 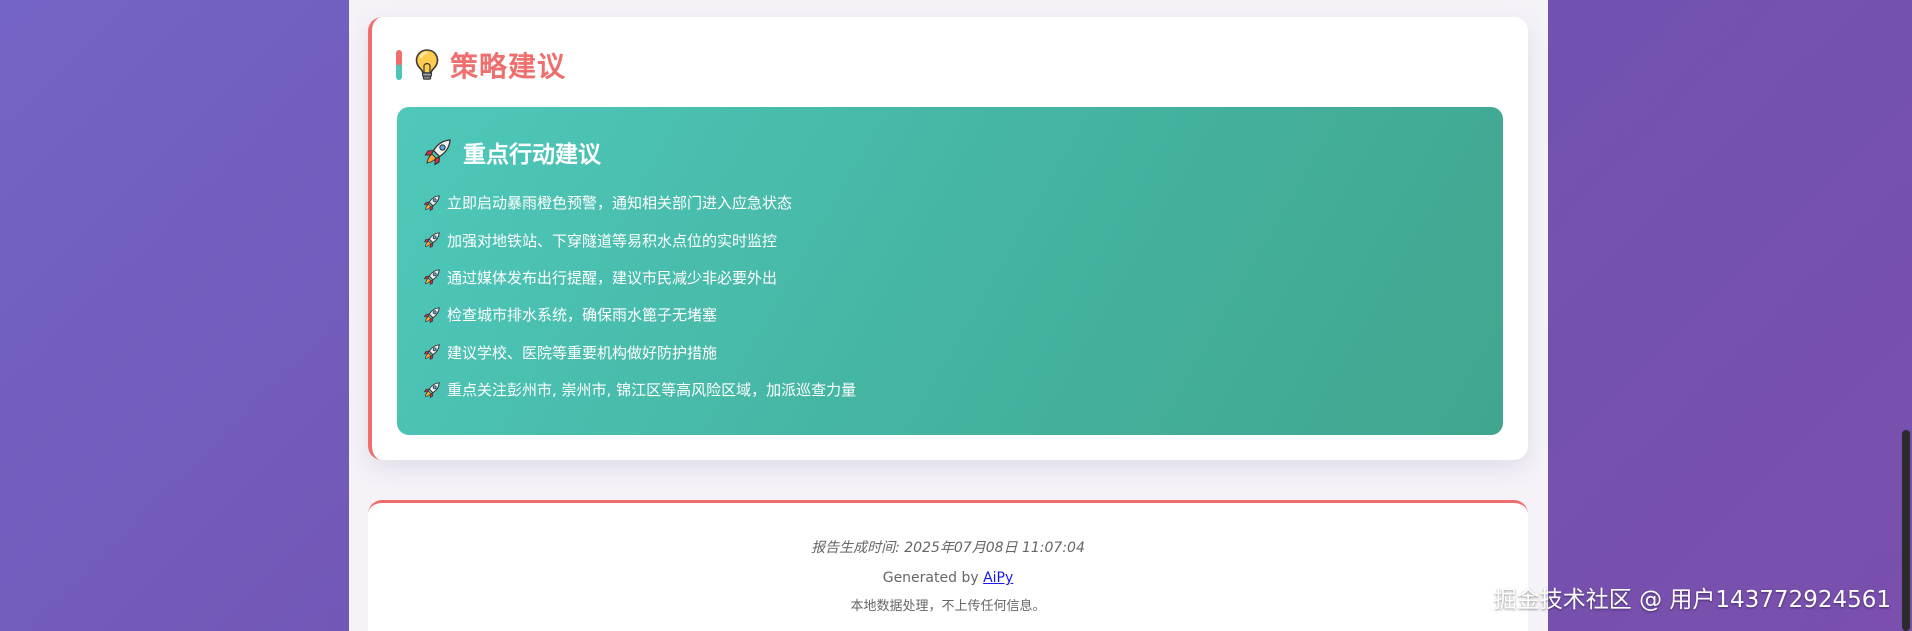 I want to click on lightbulb-icon, so click(x=427, y=64).